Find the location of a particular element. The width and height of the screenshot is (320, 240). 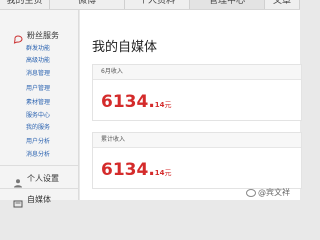

tab-weibo: 微博 is located at coordinates (87, 4).